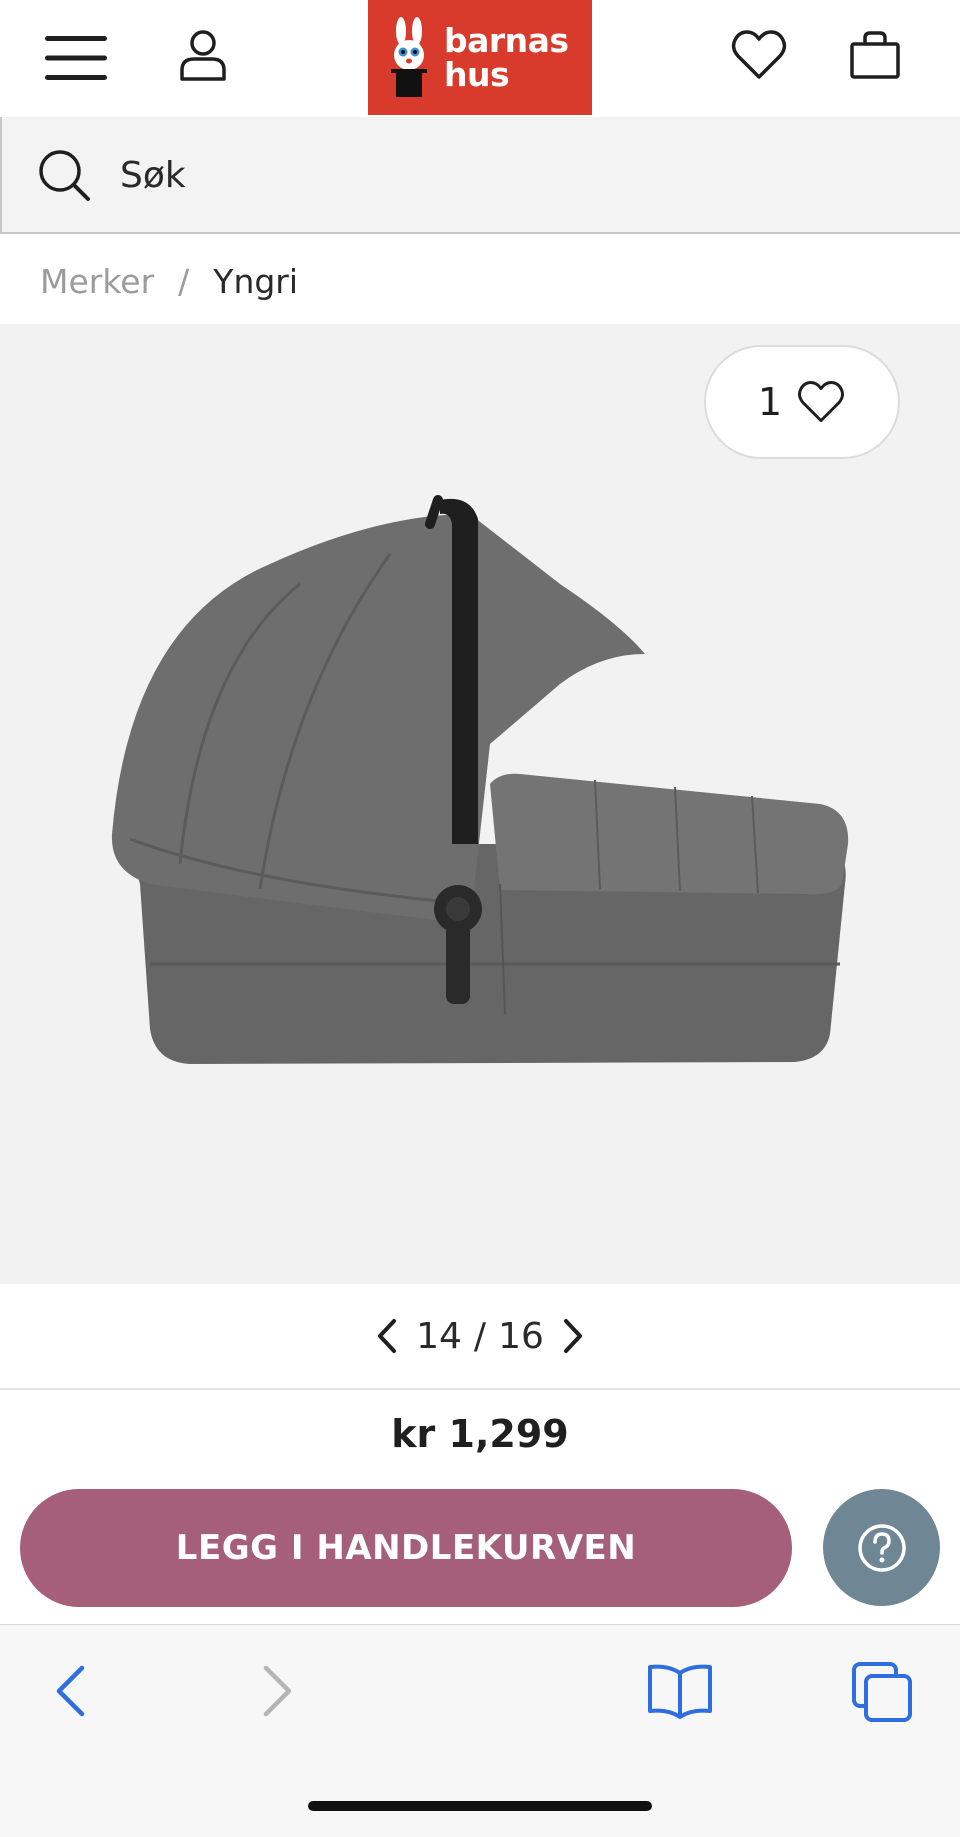  I want to click on browser-back-button, so click(70, 1691).